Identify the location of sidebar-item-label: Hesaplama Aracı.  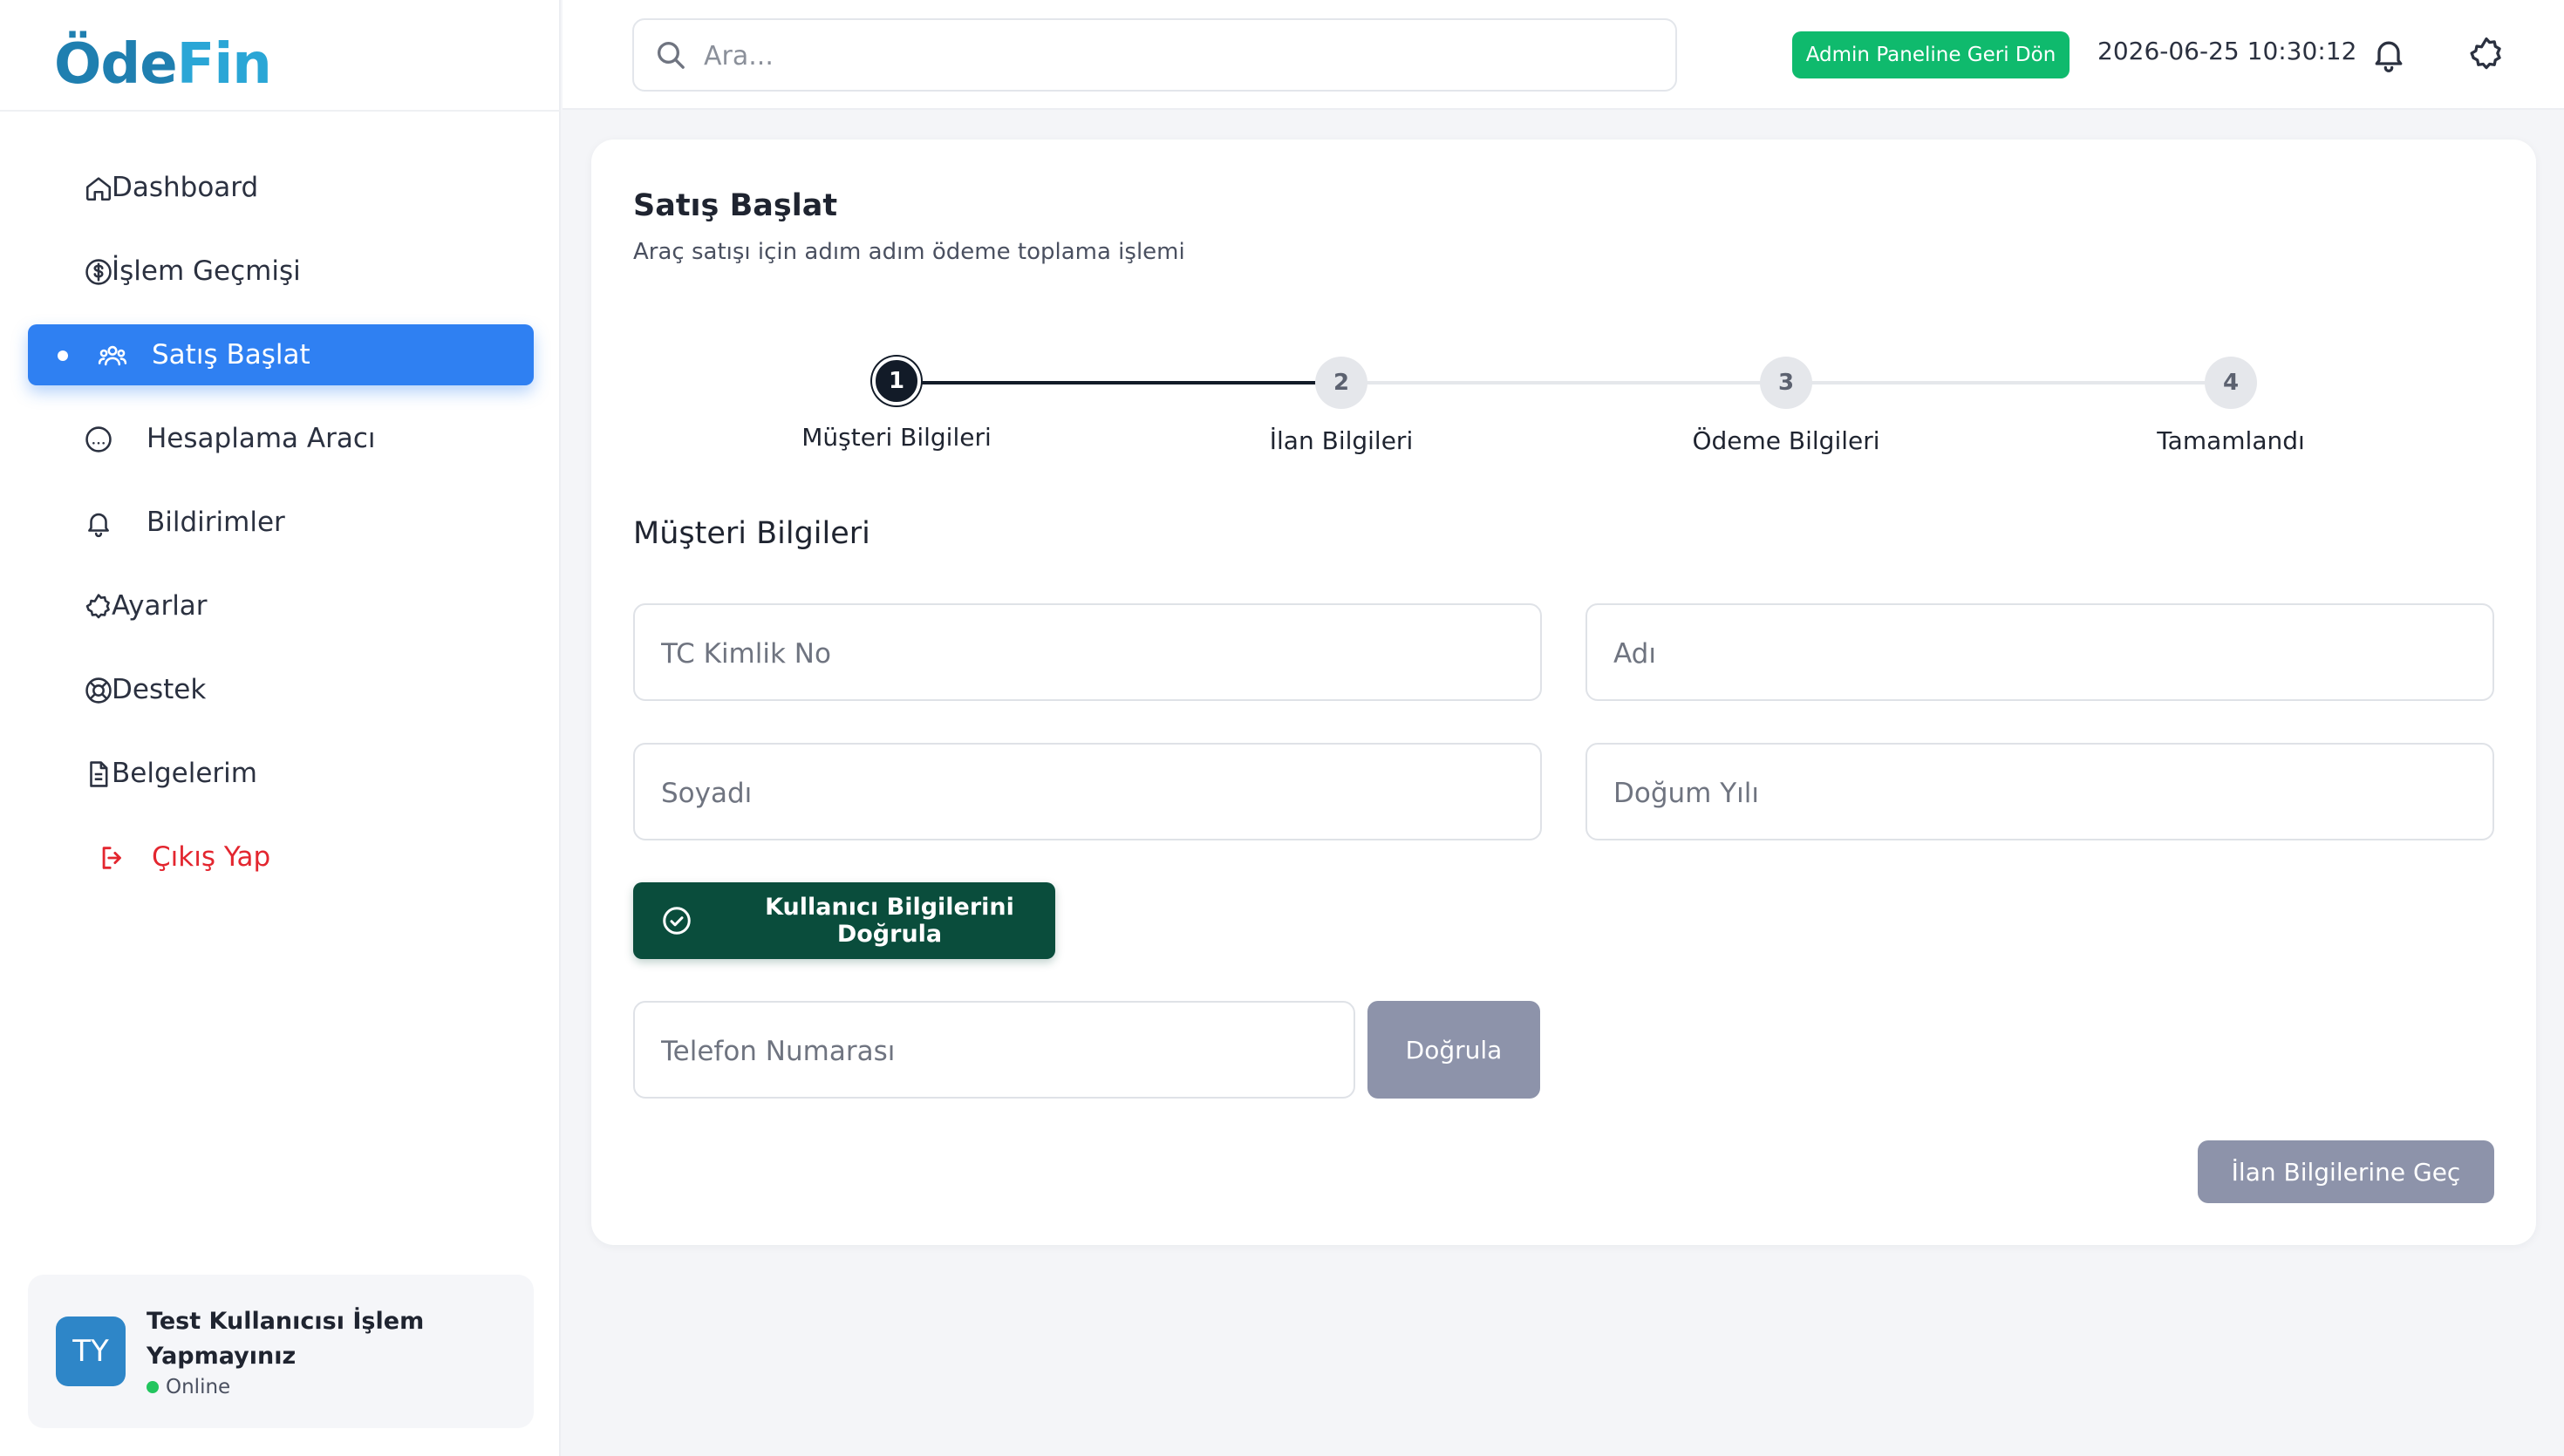
(261, 438).